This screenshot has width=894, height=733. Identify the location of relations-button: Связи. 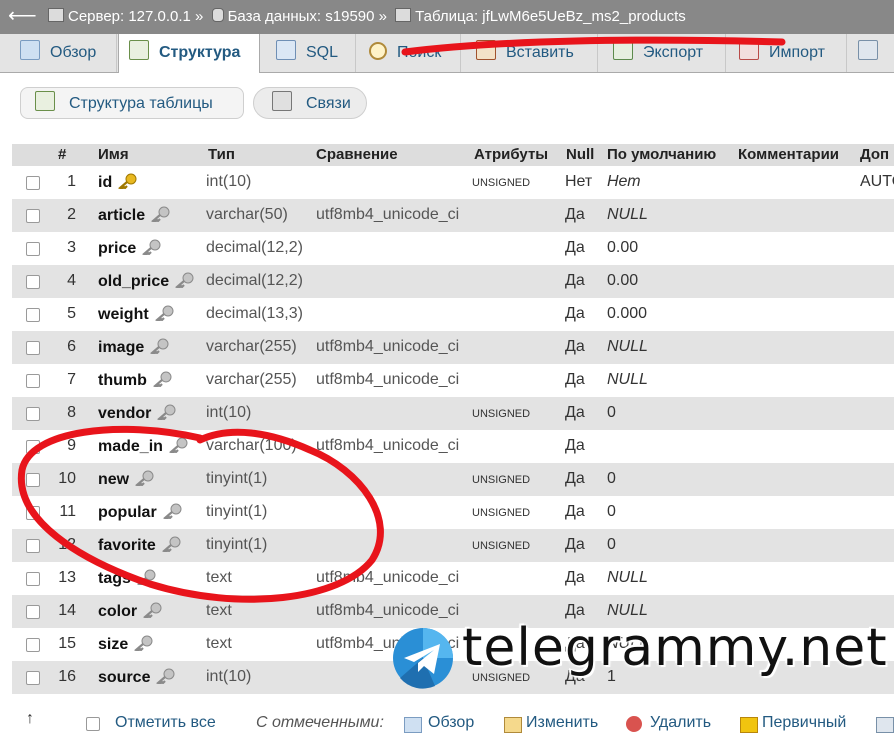
(310, 103).